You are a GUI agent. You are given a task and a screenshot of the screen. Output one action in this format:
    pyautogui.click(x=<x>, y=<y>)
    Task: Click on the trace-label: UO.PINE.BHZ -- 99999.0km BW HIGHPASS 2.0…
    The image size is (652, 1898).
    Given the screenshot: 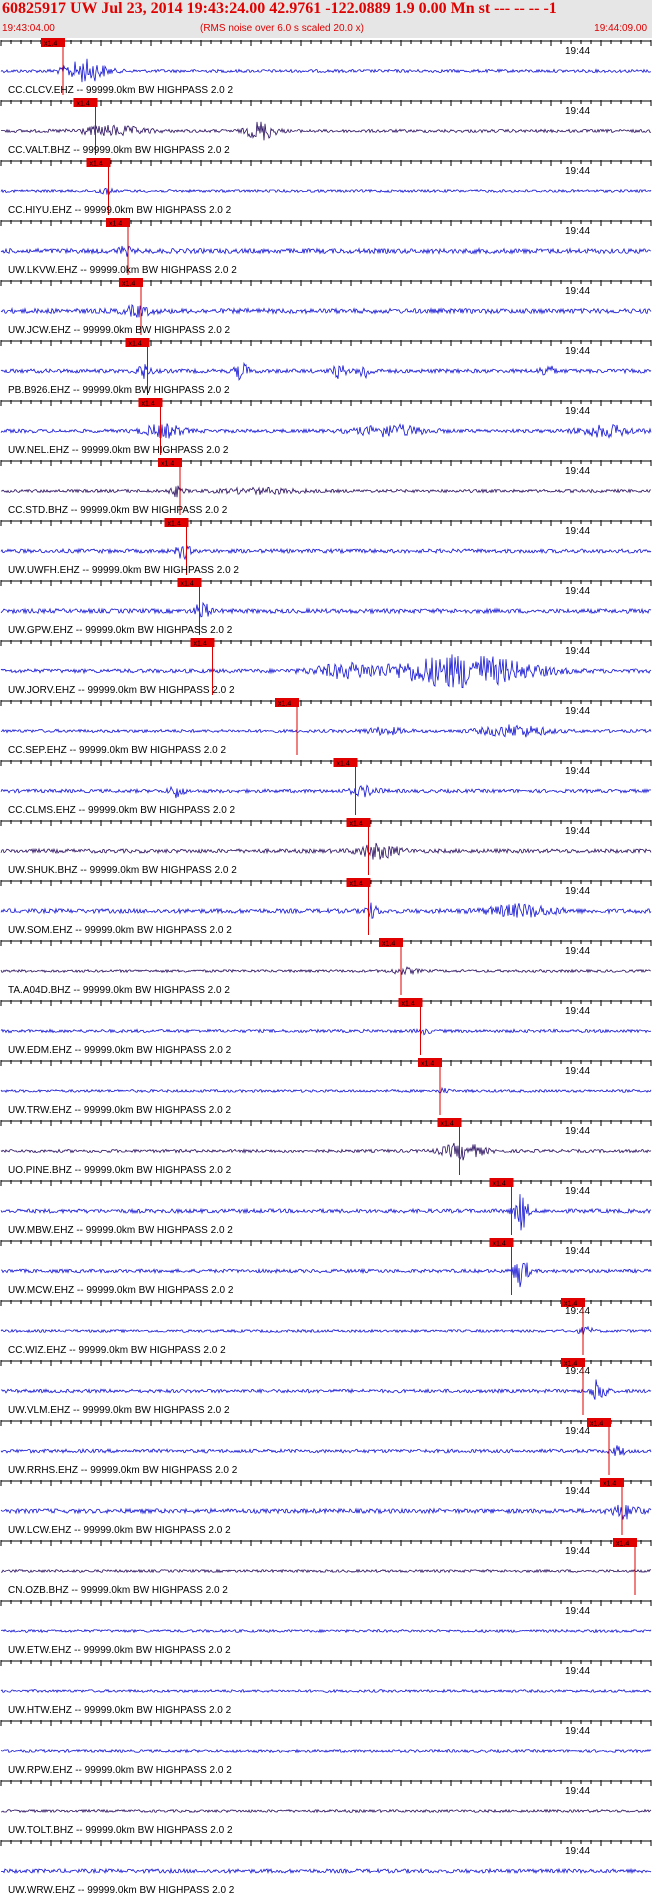 What is the action you would take?
    pyautogui.click(x=120, y=1170)
    